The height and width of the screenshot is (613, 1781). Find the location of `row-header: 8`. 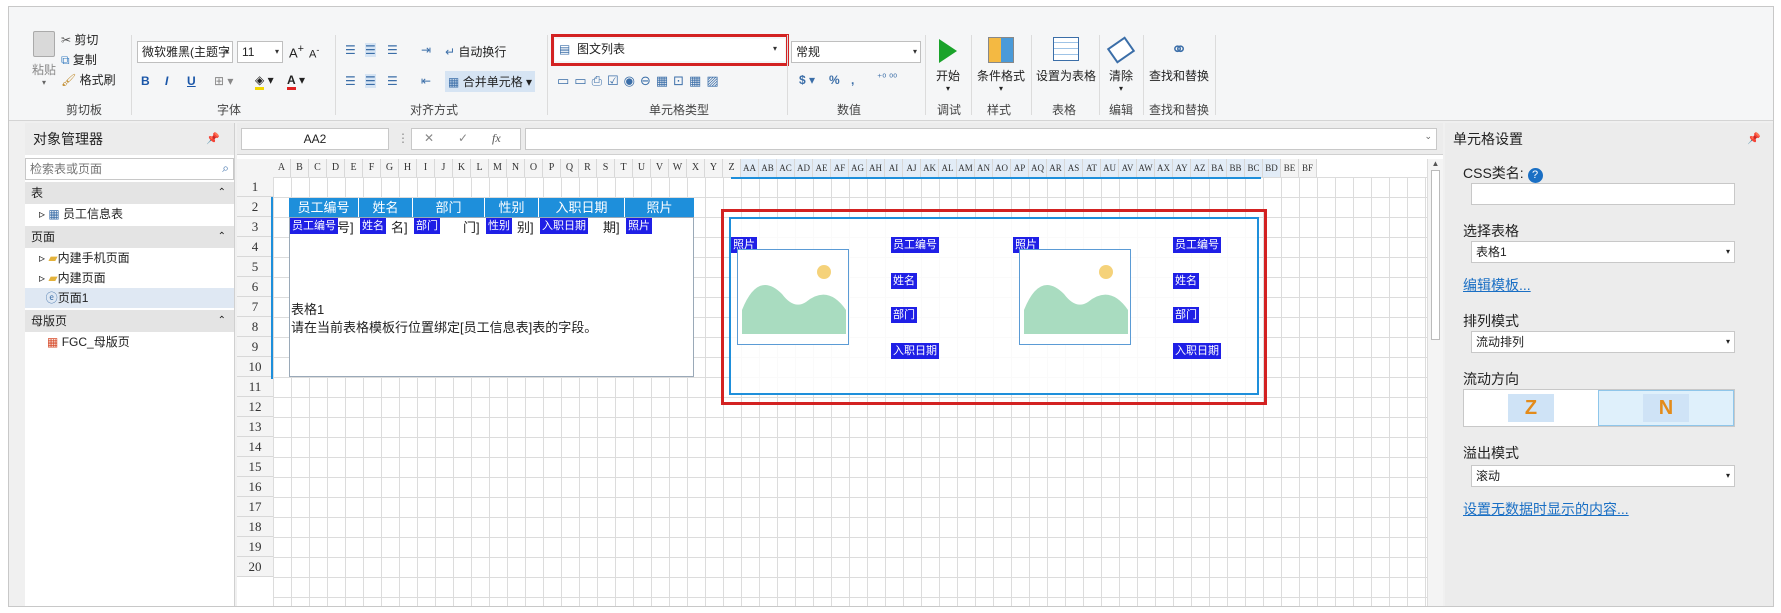

row-header: 8 is located at coordinates (255, 327).